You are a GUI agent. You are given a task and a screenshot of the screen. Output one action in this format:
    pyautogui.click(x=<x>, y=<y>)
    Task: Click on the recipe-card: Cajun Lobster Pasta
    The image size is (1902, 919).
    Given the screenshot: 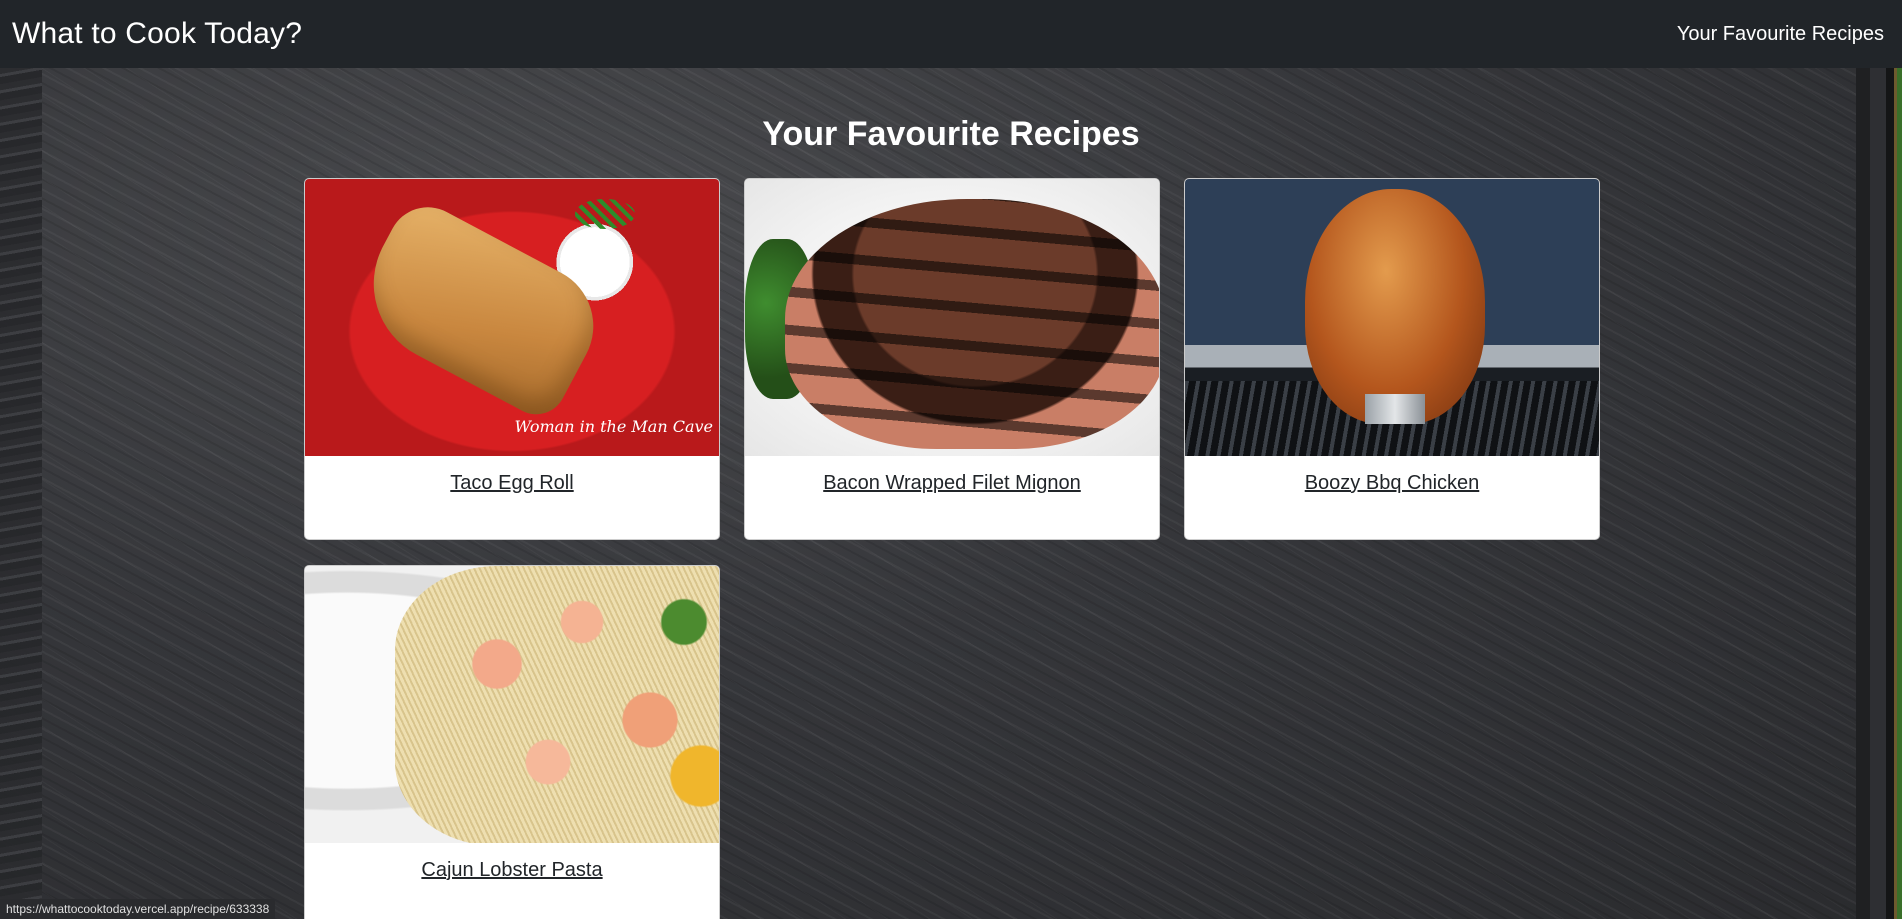 What is the action you would take?
    pyautogui.click(x=512, y=742)
    